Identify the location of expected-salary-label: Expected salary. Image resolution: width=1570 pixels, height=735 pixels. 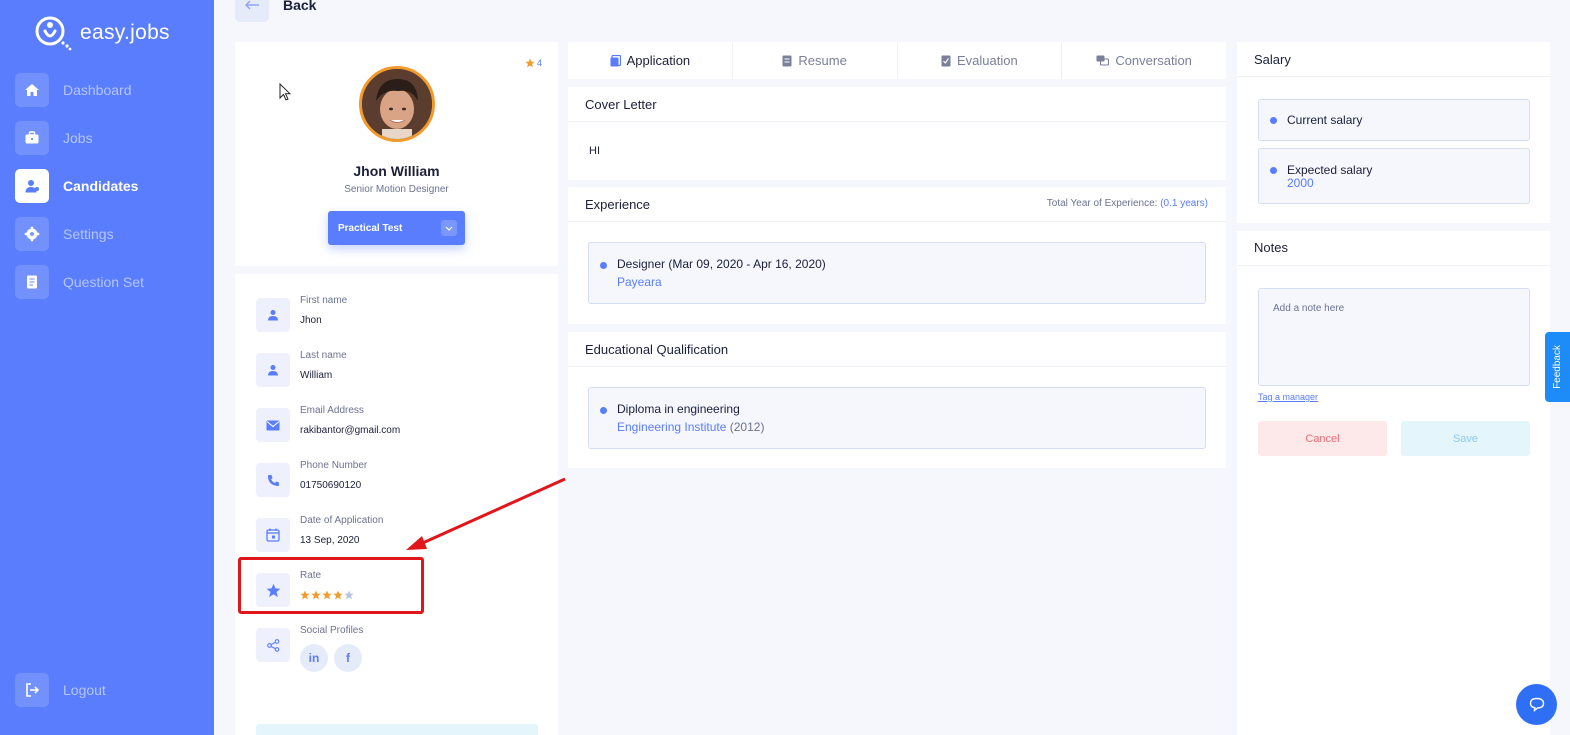
(1330, 170).